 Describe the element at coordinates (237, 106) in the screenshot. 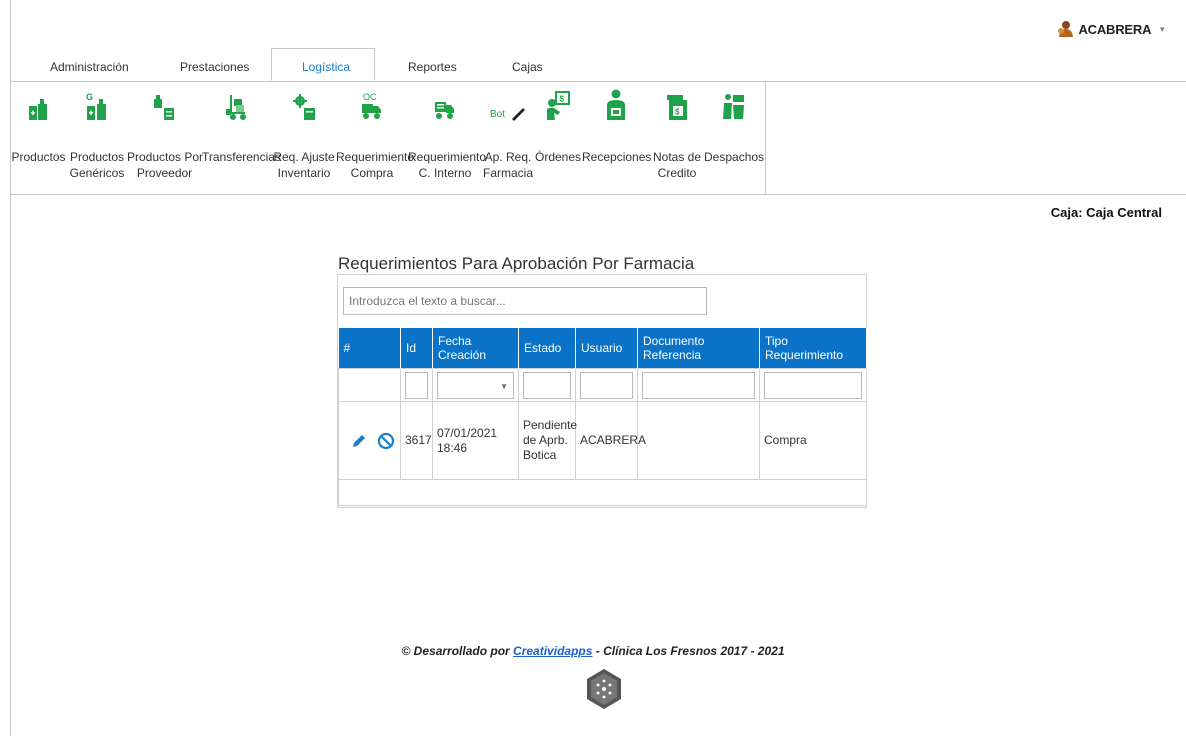

I see `transfer-cart-icon` at that location.